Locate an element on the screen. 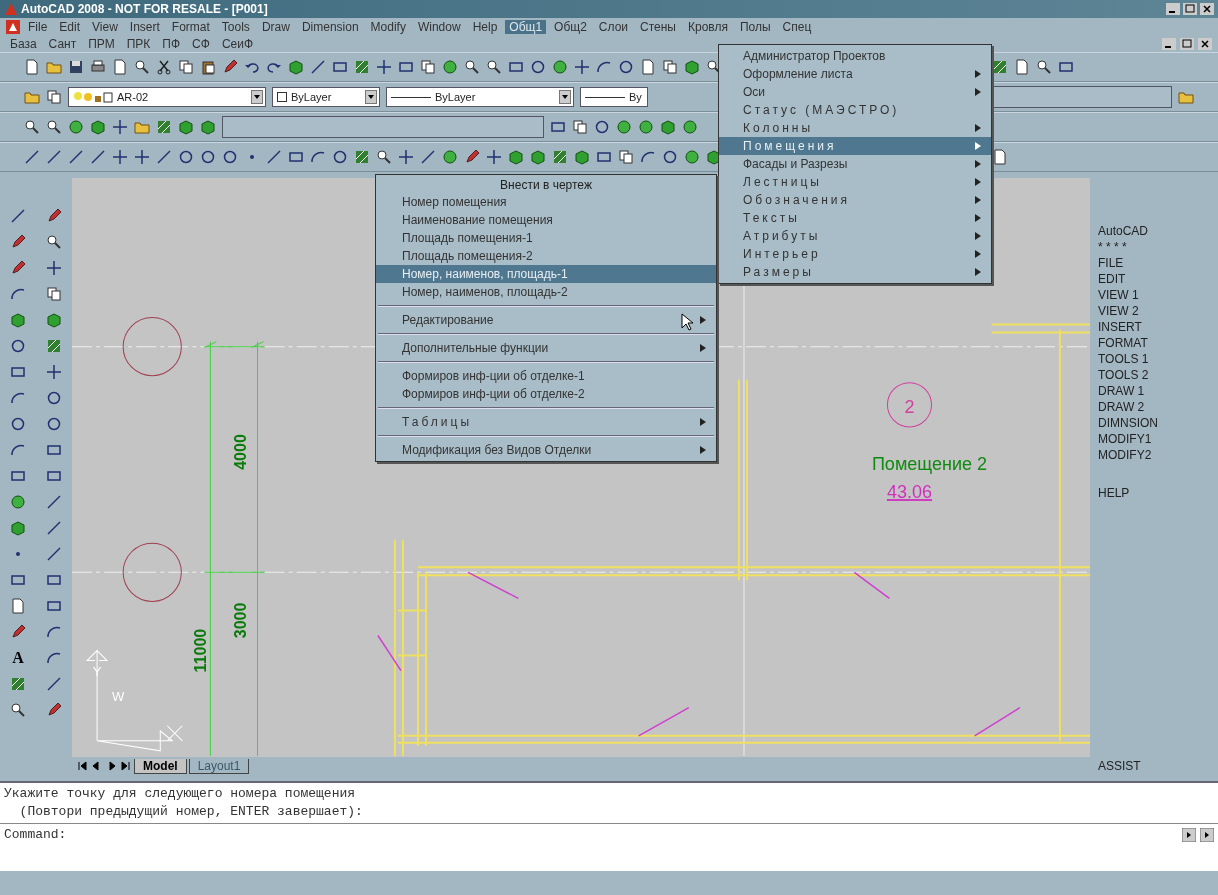 The image size is (1218, 895). input-field is located at coordinates (383, 127).